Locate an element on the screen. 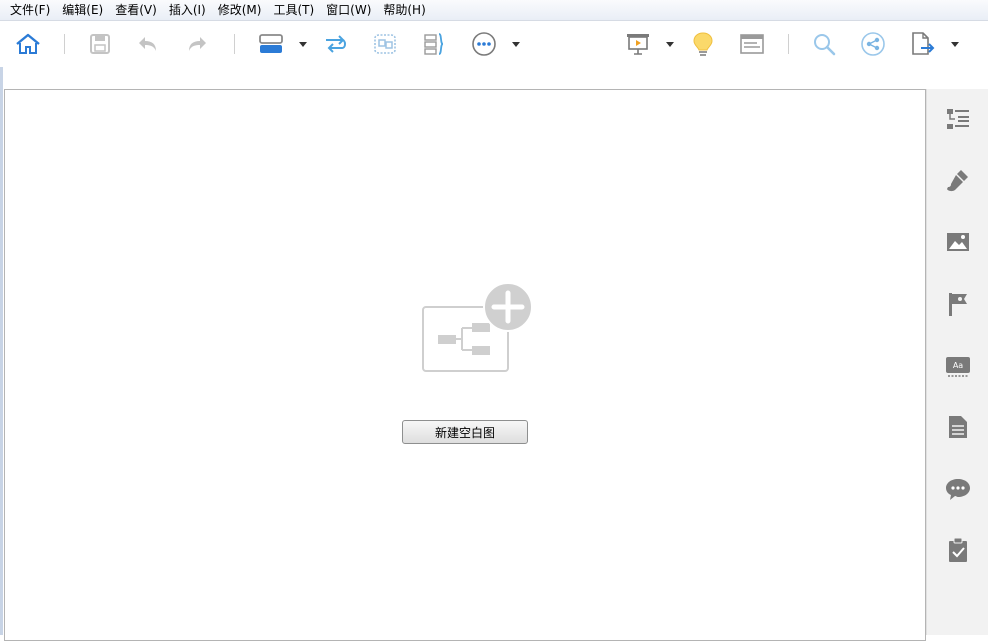 This screenshot has height=641, width=988. window-left-edge is located at coordinates (1, 351).